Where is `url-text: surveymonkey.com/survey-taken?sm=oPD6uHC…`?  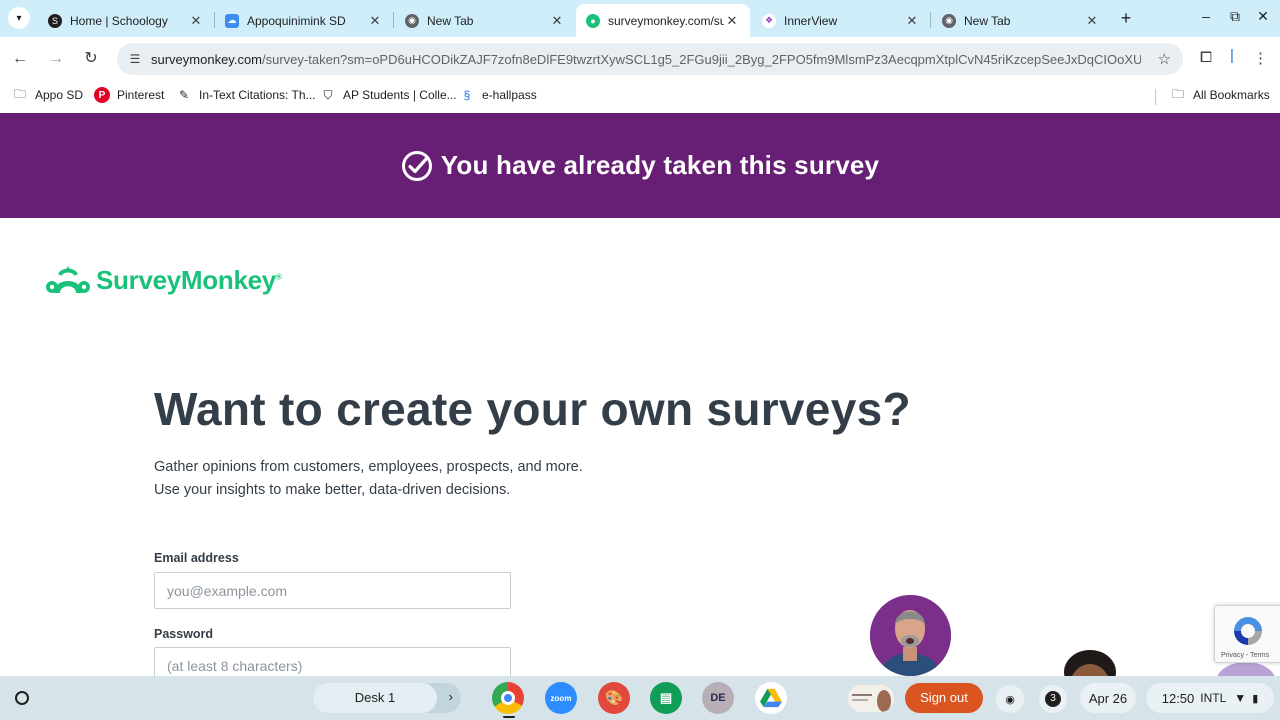
url-text: surveymonkey.com/survey-taken?sm=oPD6uHC… is located at coordinates (646, 59).